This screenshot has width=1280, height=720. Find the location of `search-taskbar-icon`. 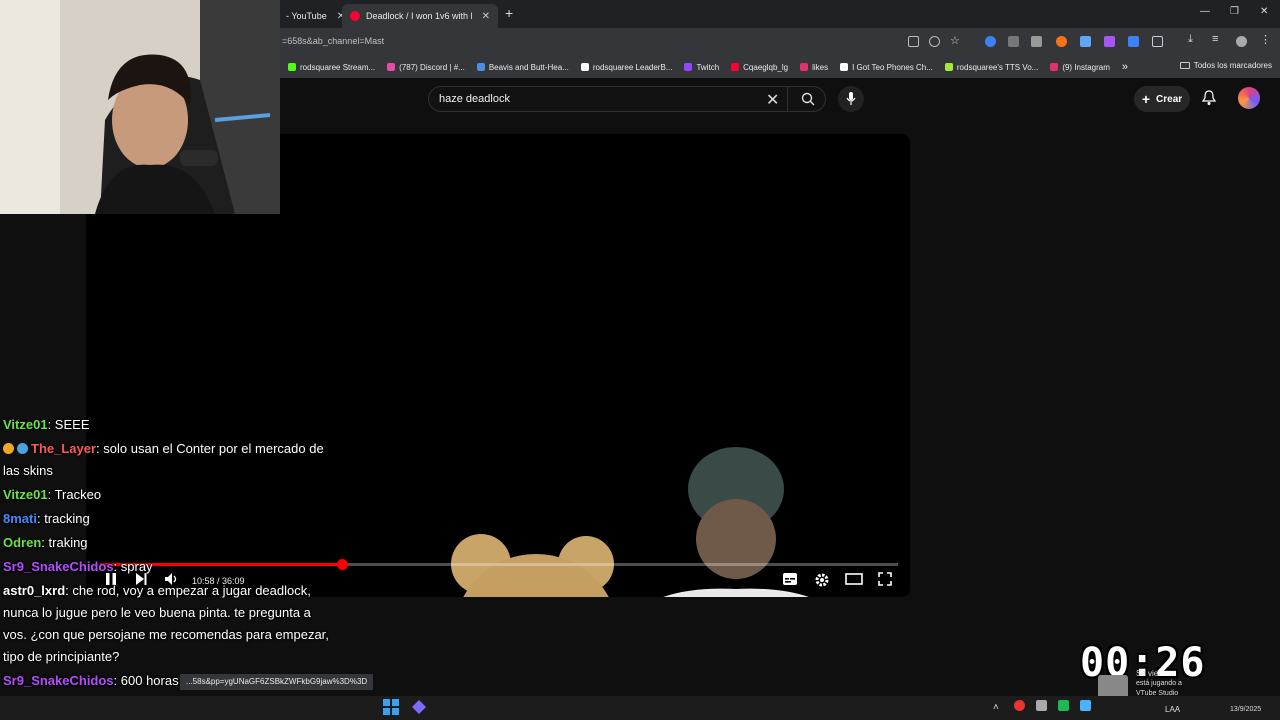

search-taskbar-icon is located at coordinates (419, 707).